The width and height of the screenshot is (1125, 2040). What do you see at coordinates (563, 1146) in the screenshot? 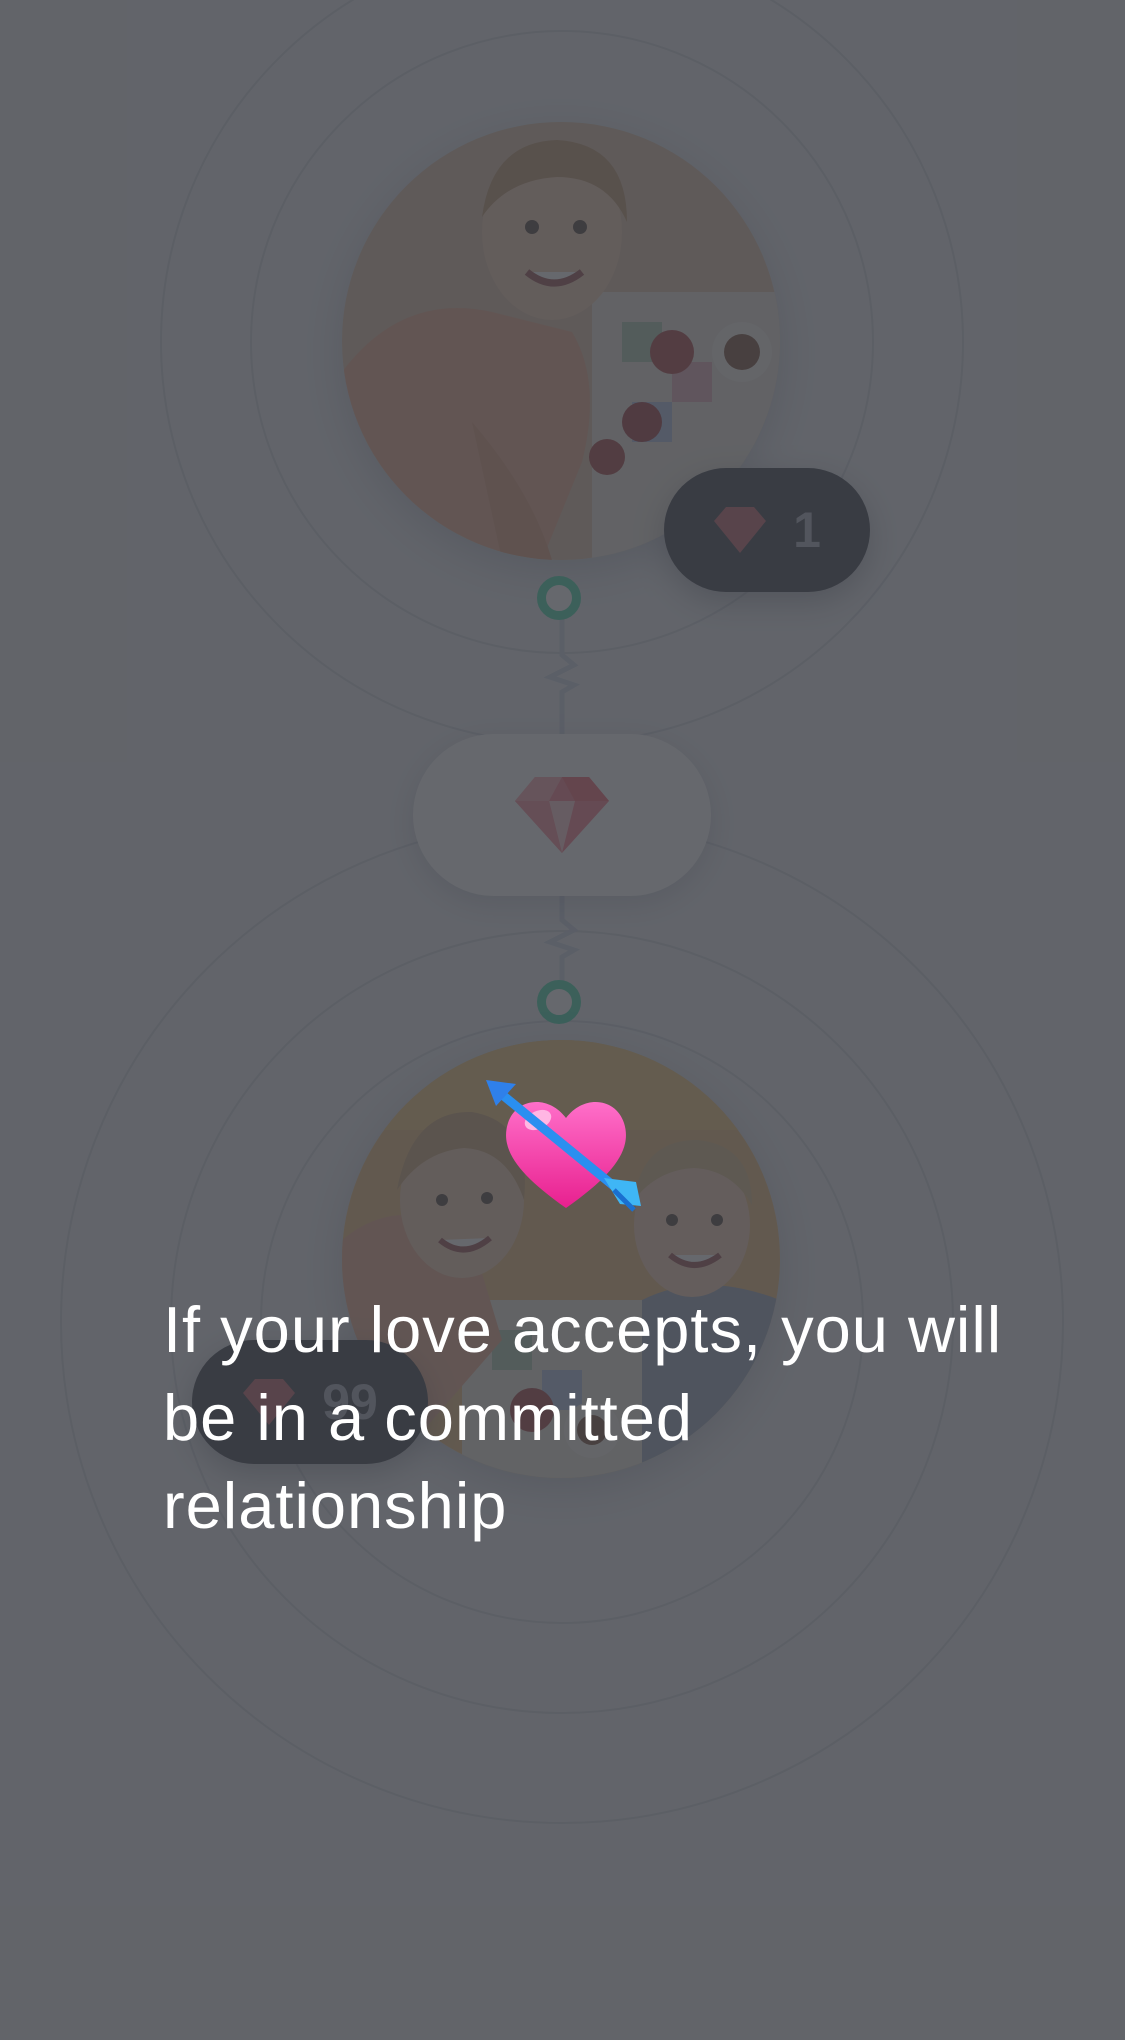
I see `heart-with-arrow-icon` at bounding box center [563, 1146].